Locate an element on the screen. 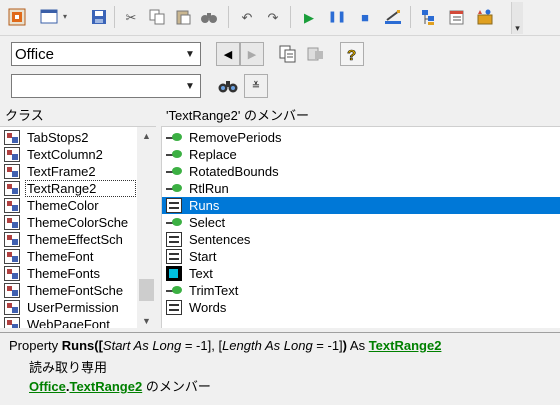 This screenshot has width=560, height=405. selection-focus-box is located at coordinates (80, 188).